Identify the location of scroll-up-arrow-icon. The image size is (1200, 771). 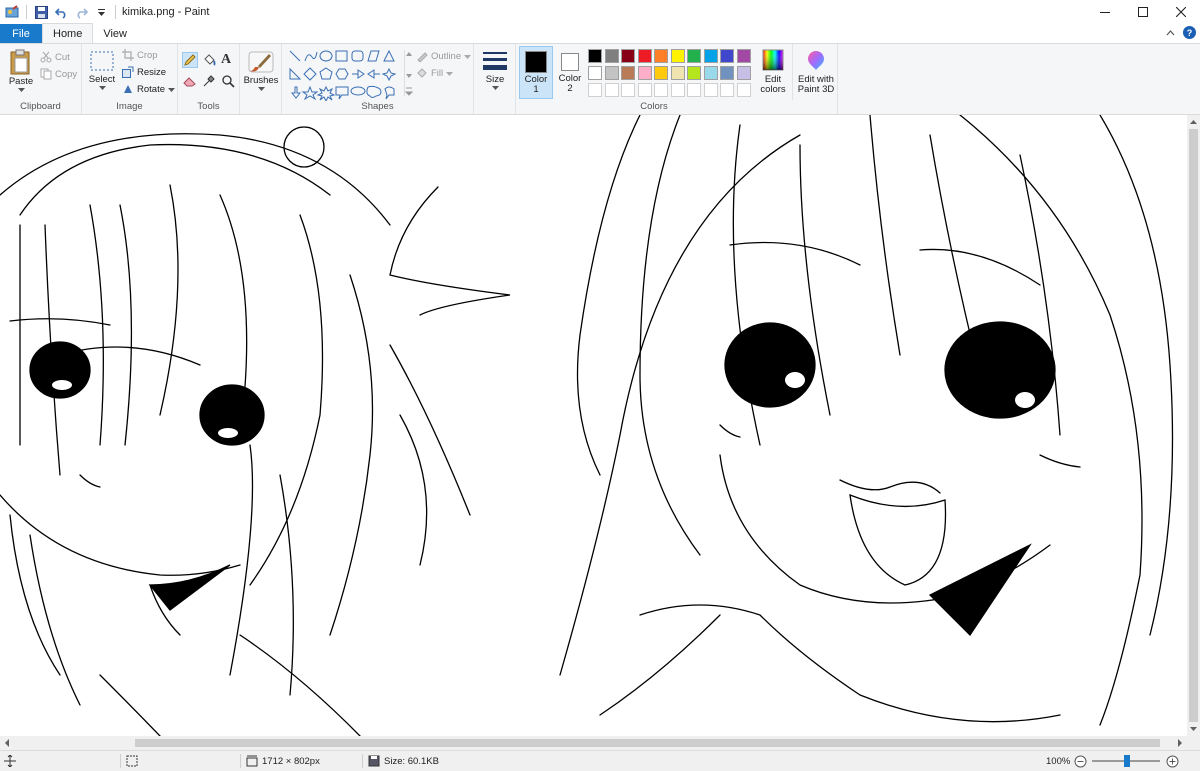
(1193, 122).